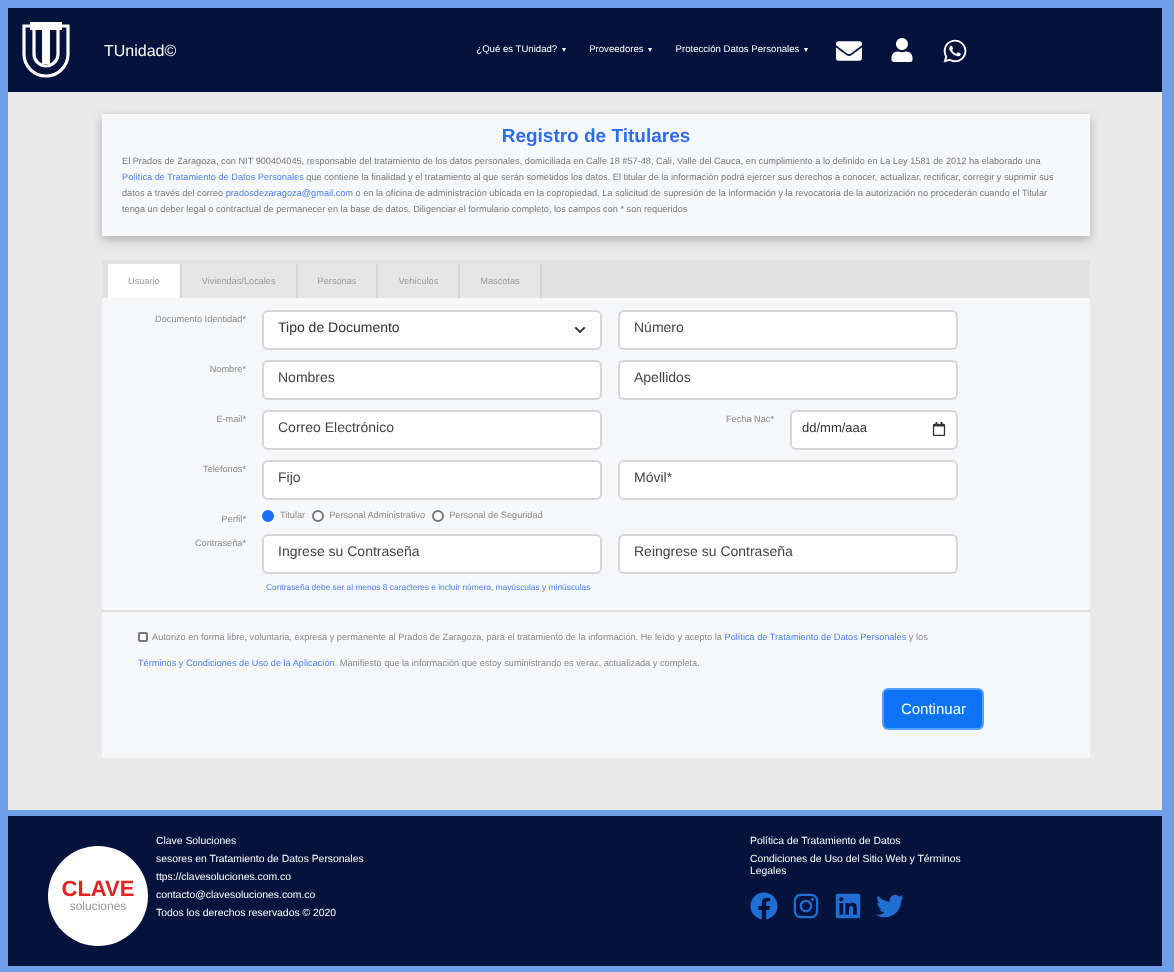 The image size is (1174, 972). What do you see at coordinates (901, 50) in the screenshot?
I see `user-icon` at bounding box center [901, 50].